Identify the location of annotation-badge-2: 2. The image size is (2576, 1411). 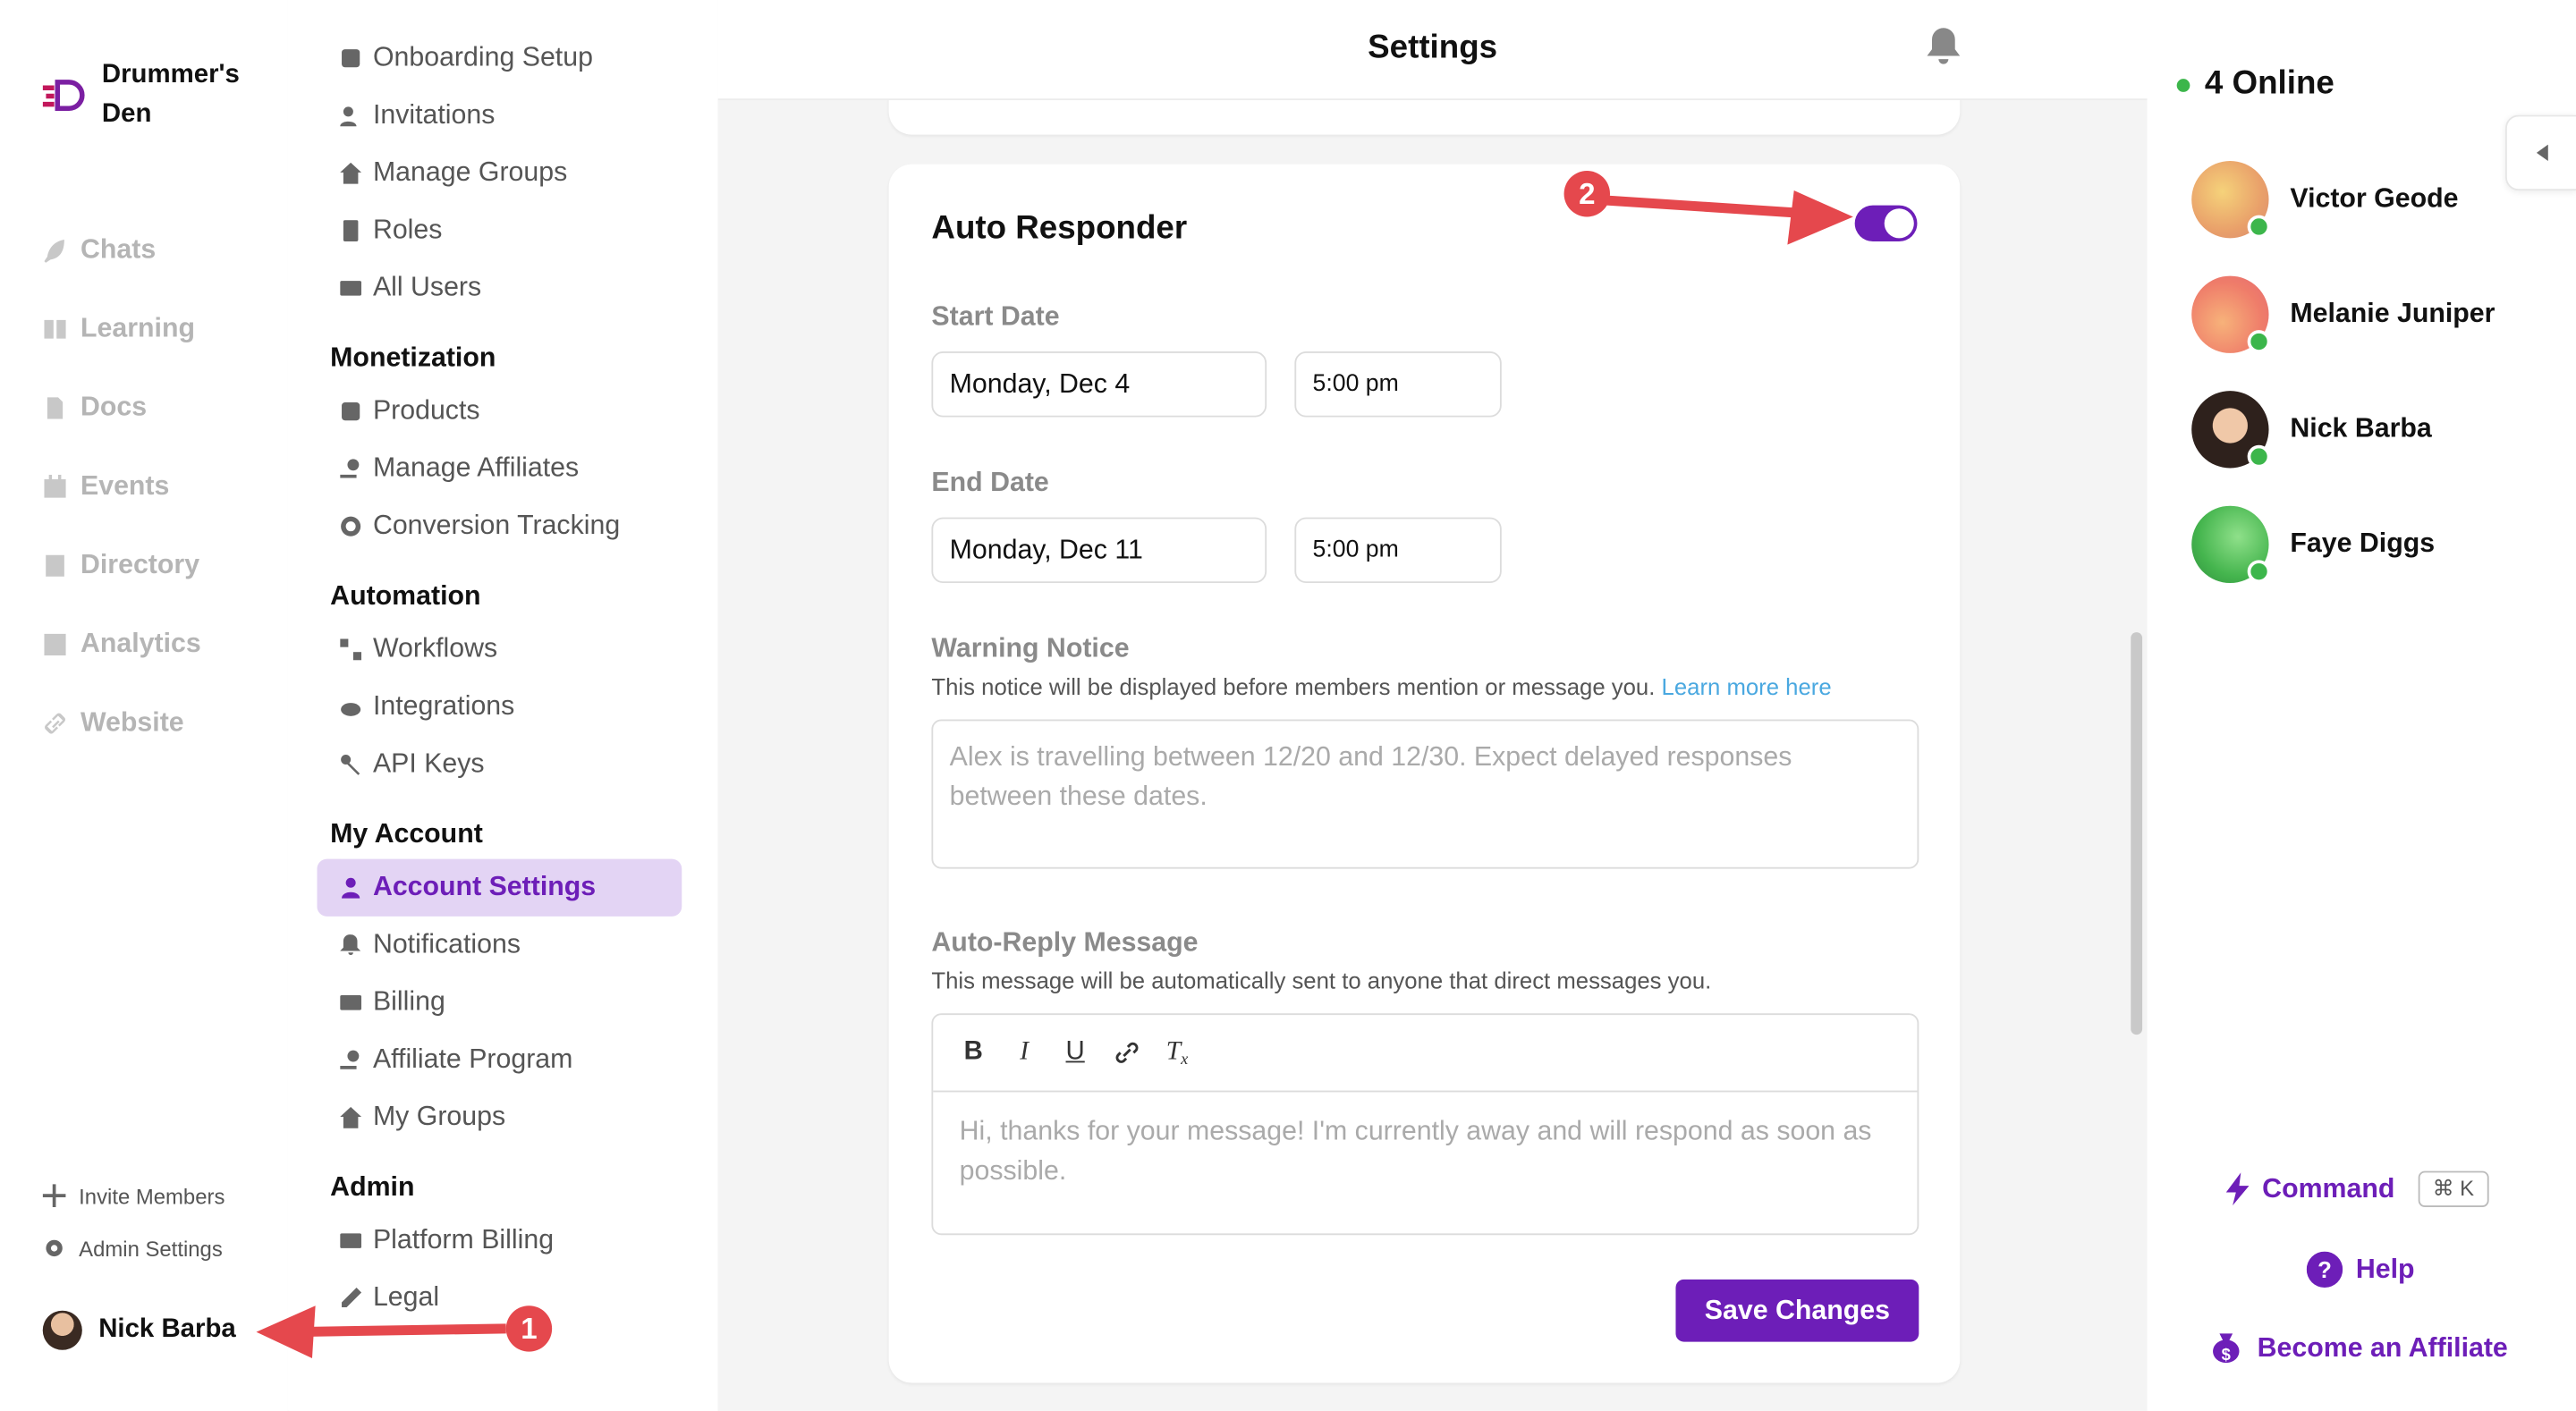
(1586, 194).